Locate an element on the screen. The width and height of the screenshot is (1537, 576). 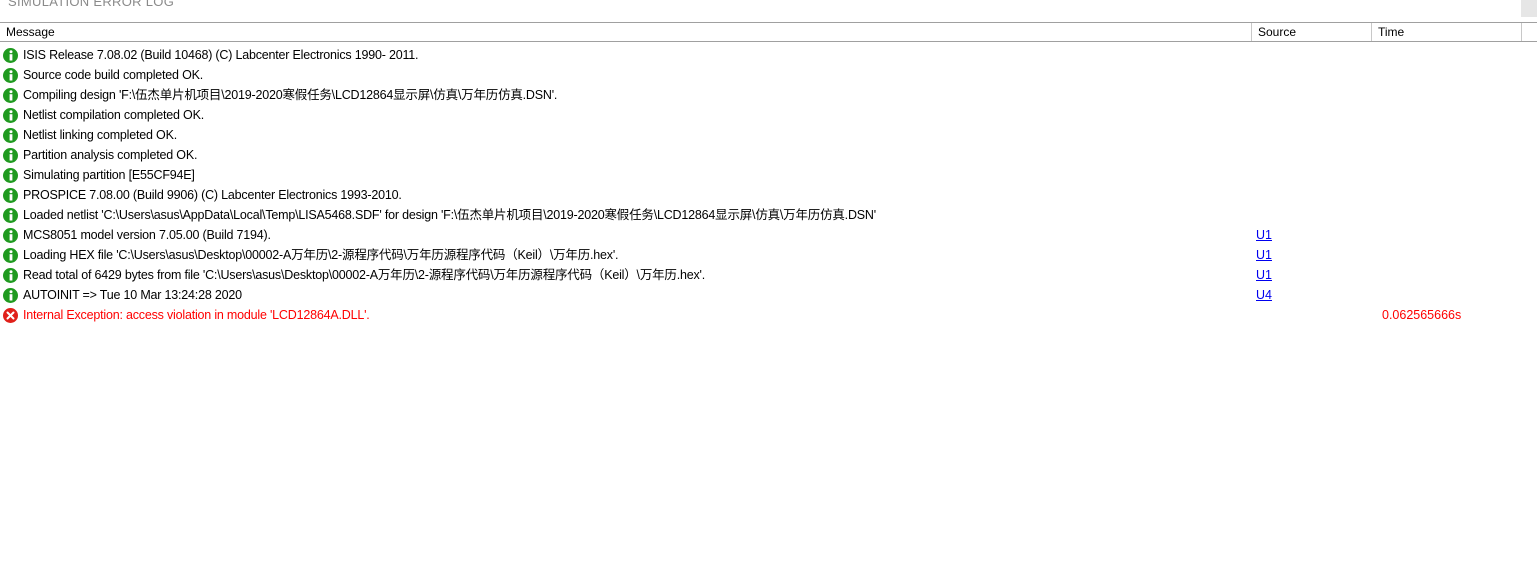
log-row: Partition analysis completed OK. is located at coordinates (768, 155).